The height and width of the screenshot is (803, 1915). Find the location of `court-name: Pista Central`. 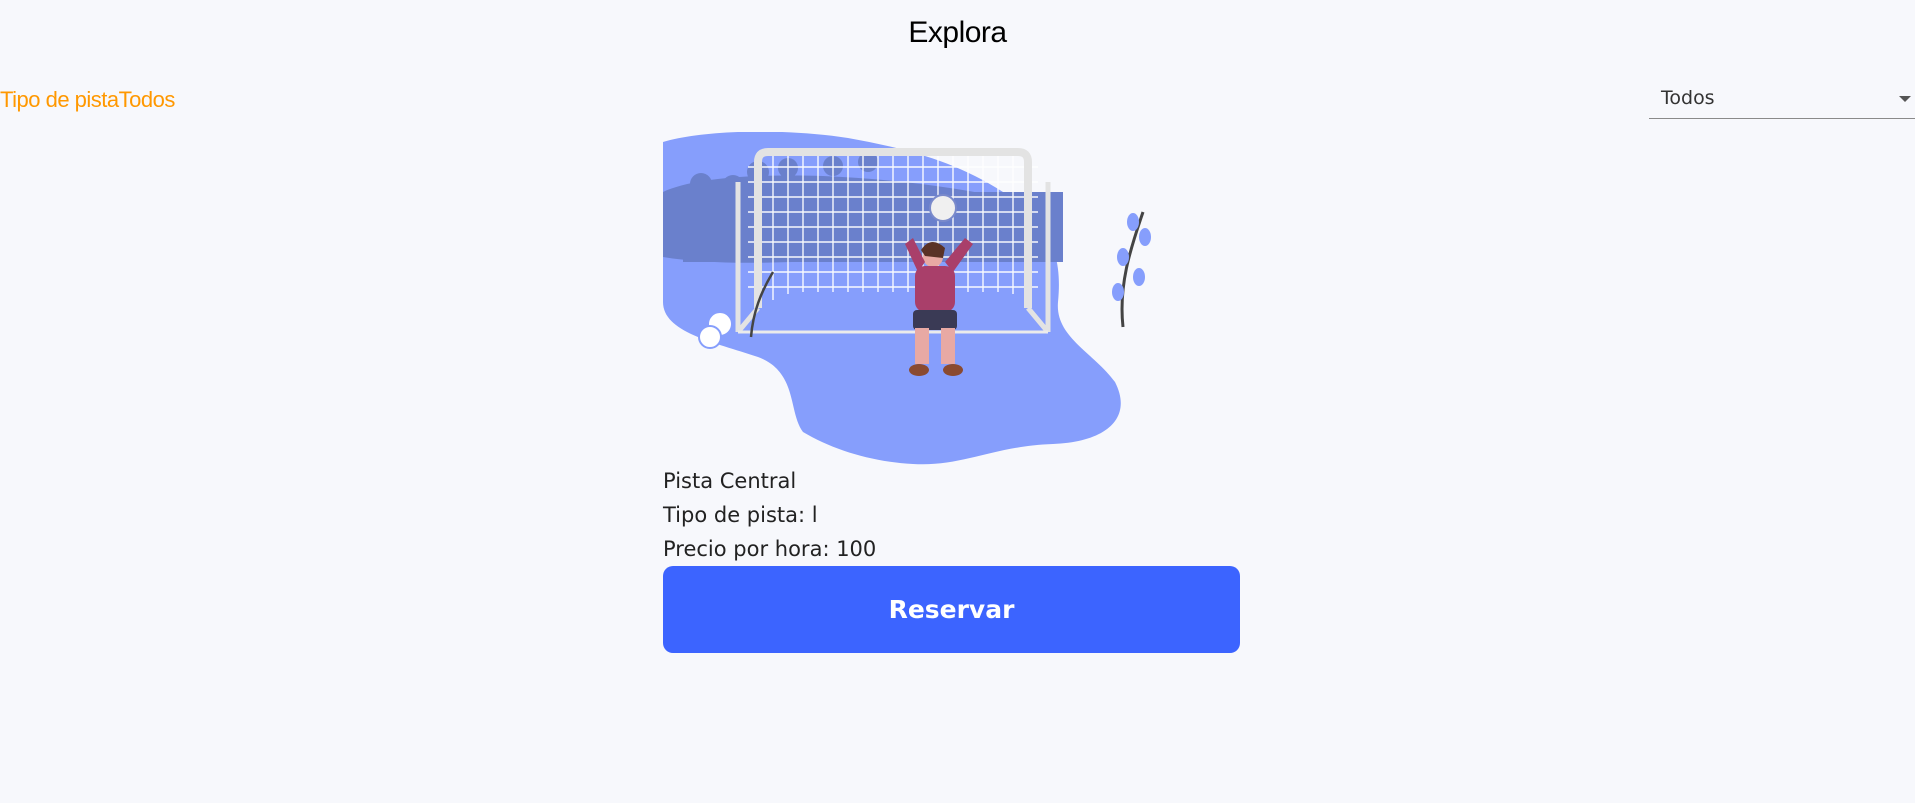

court-name: Pista Central is located at coordinates (730, 481).